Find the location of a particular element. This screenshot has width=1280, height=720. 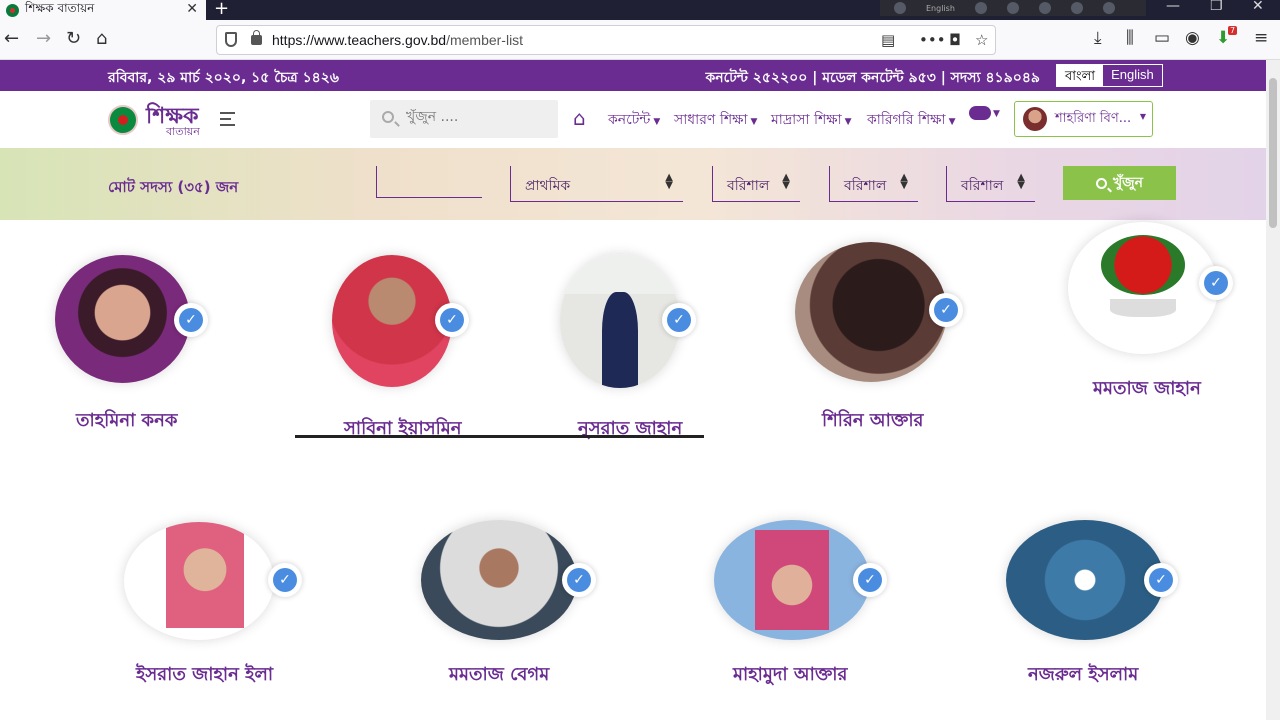

level-select: প্রাথমিক ▲ ▼ is located at coordinates (596, 184).